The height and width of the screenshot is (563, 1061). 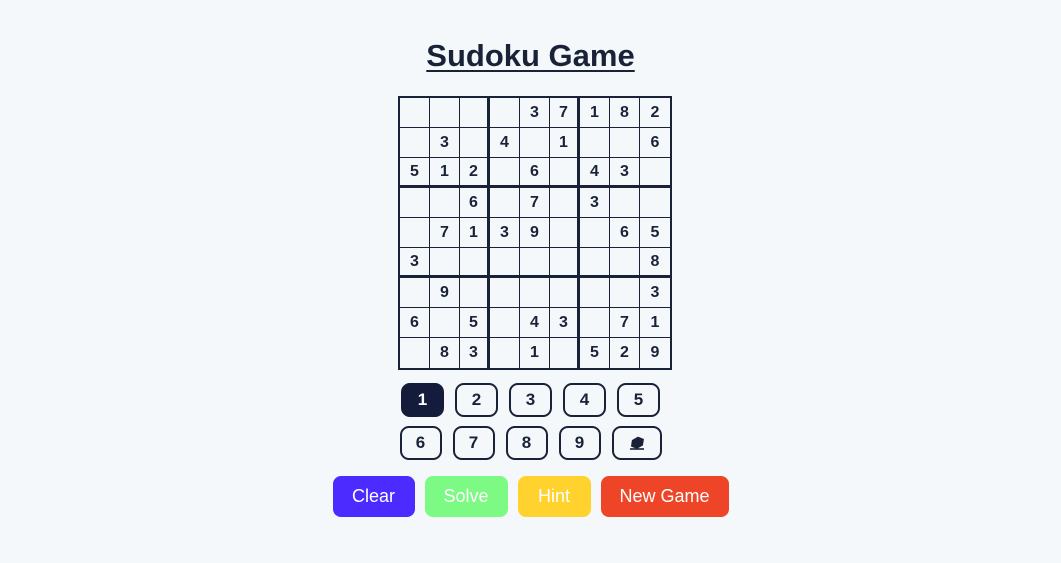 I want to click on number-button-3: 3, so click(x=530, y=400).